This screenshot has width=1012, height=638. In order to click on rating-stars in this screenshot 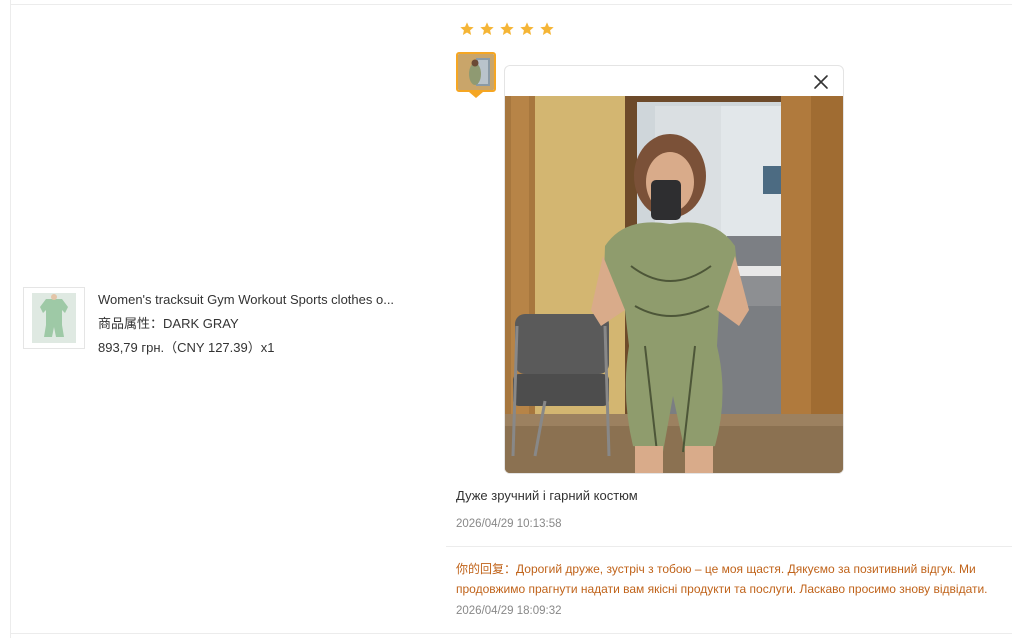, I will do `click(507, 29)`.